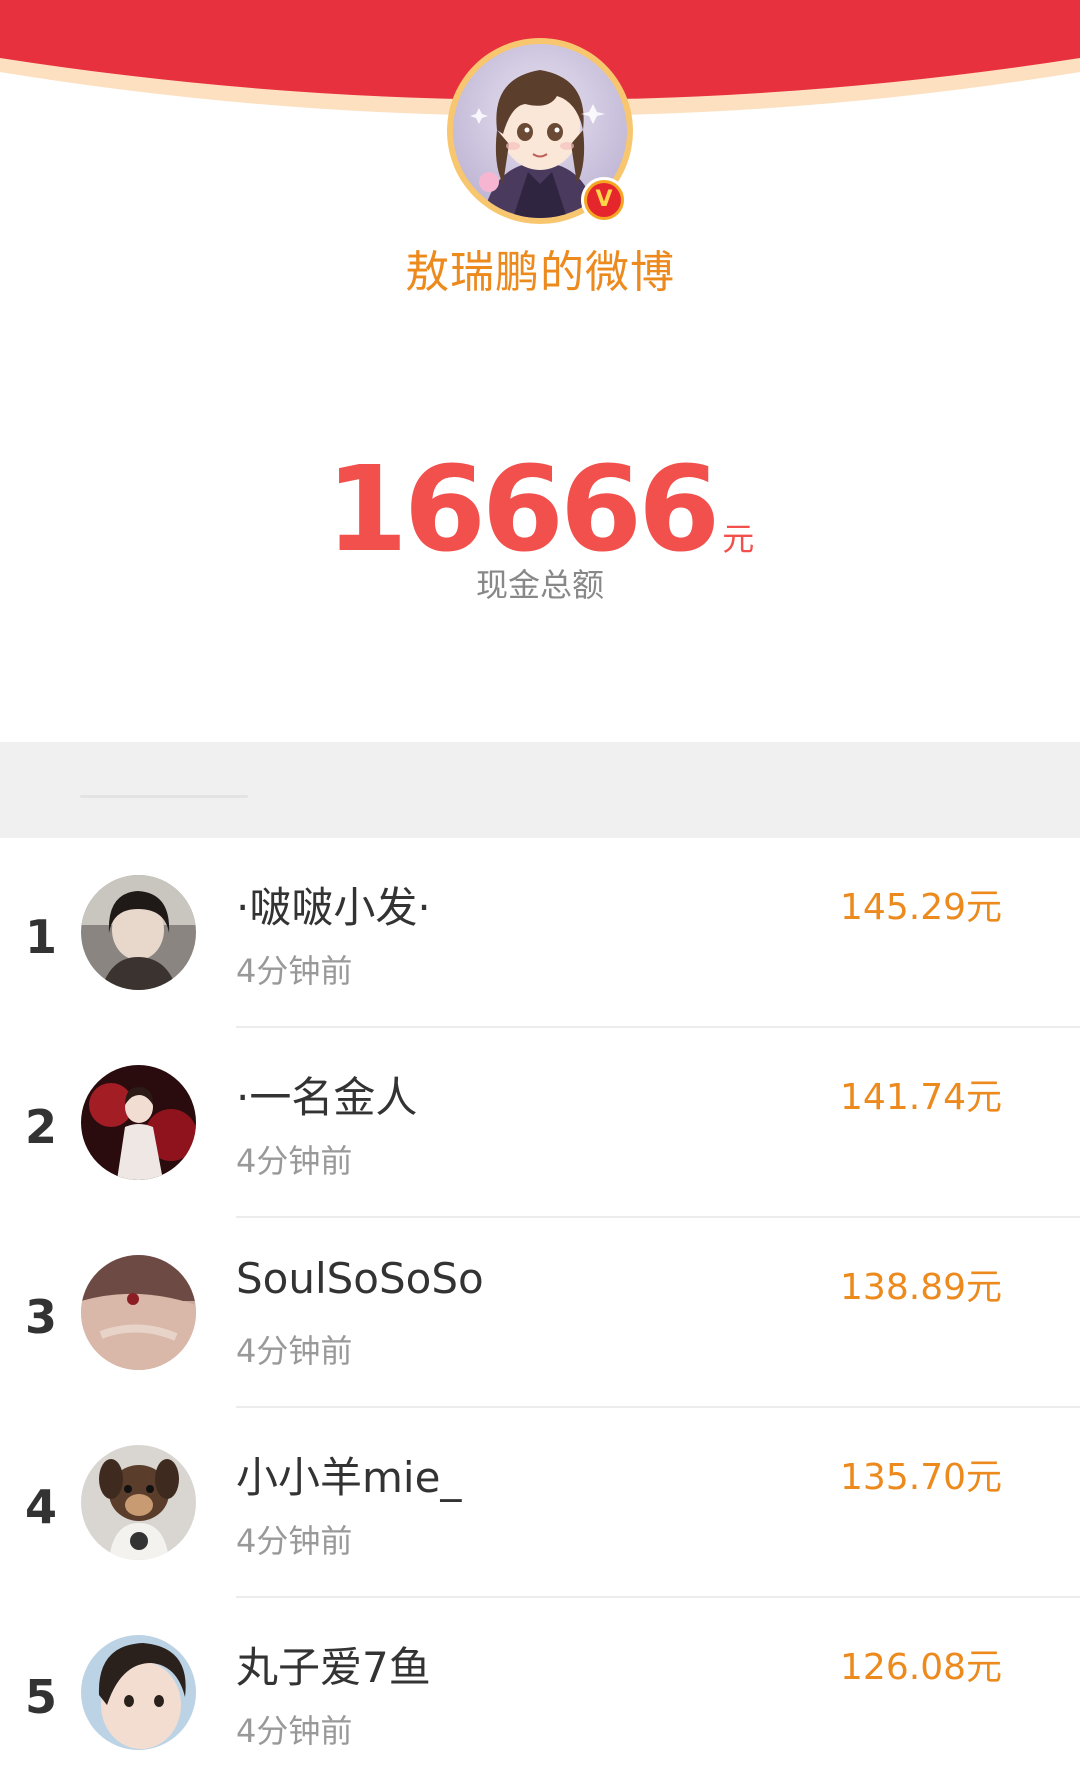  I want to click on user-name: ·啵啵小发·, so click(333, 904).